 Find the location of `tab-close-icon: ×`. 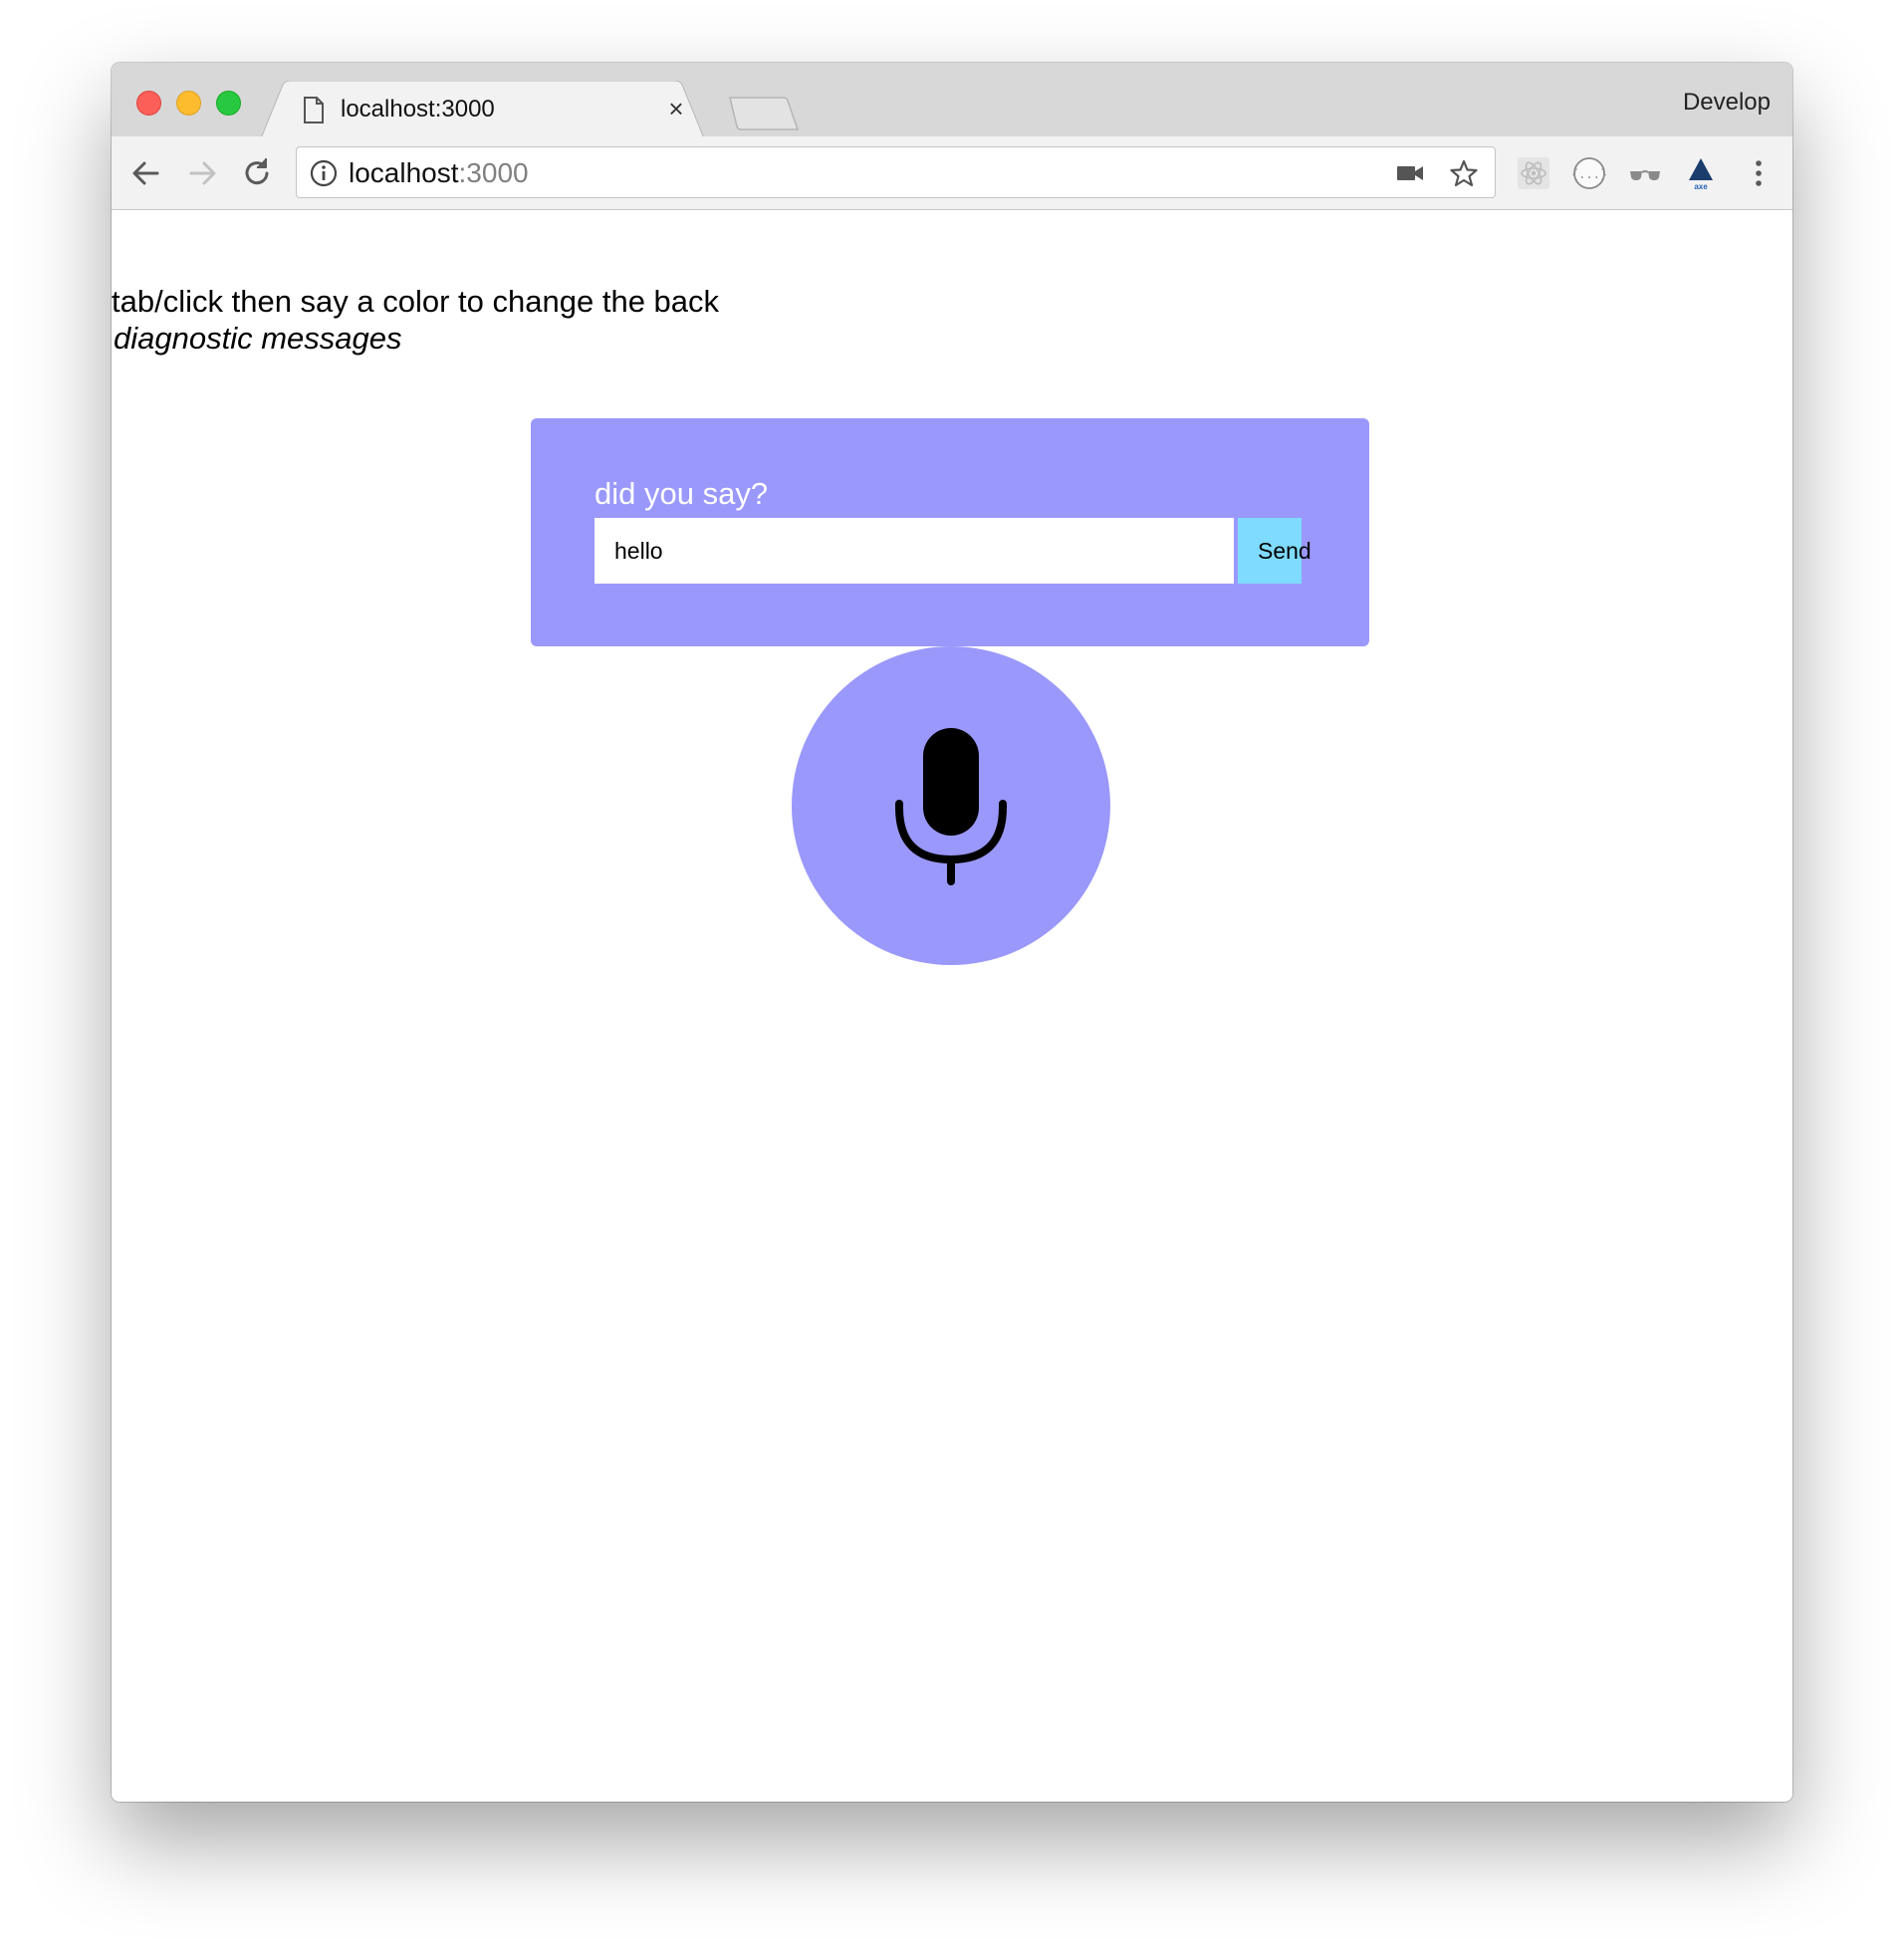

tab-close-icon: × is located at coordinates (676, 109).